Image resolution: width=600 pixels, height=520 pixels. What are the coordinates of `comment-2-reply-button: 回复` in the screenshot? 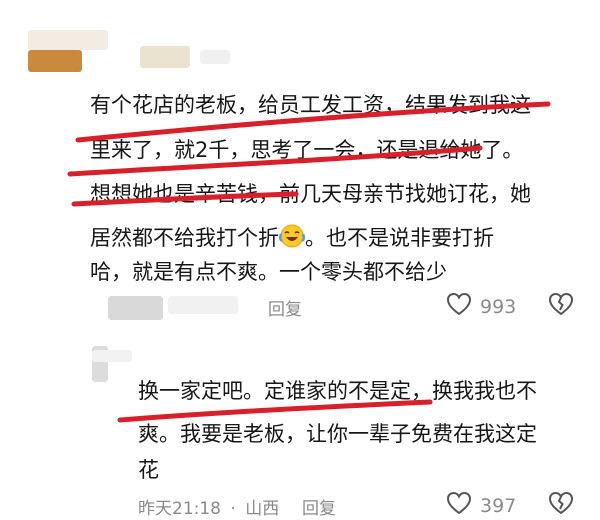 It's located at (319, 506).